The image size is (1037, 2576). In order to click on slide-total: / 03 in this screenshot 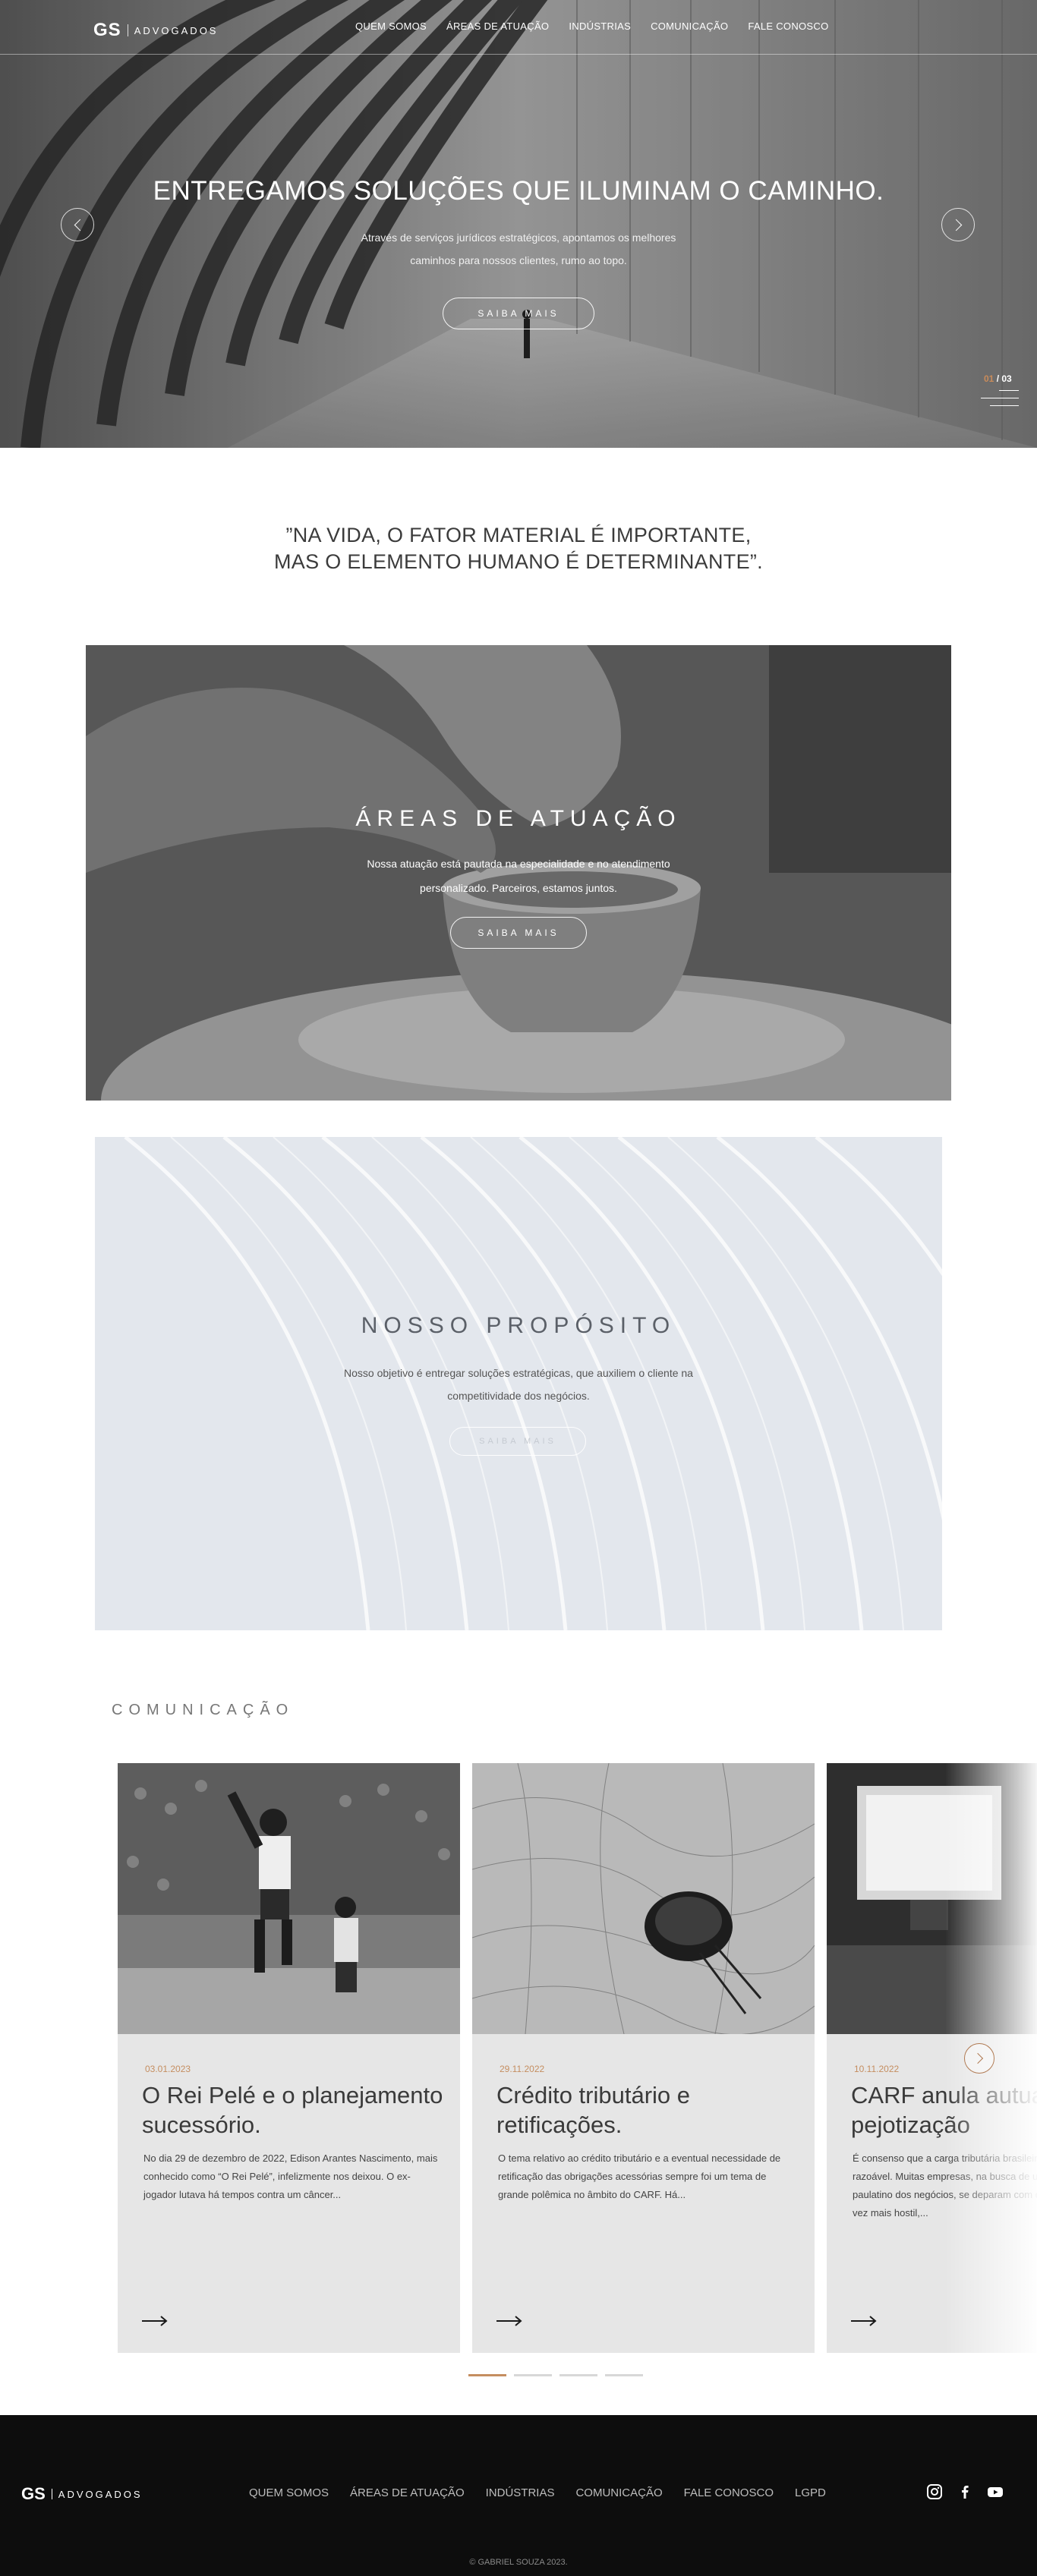, I will do `click(1004, 378)`.